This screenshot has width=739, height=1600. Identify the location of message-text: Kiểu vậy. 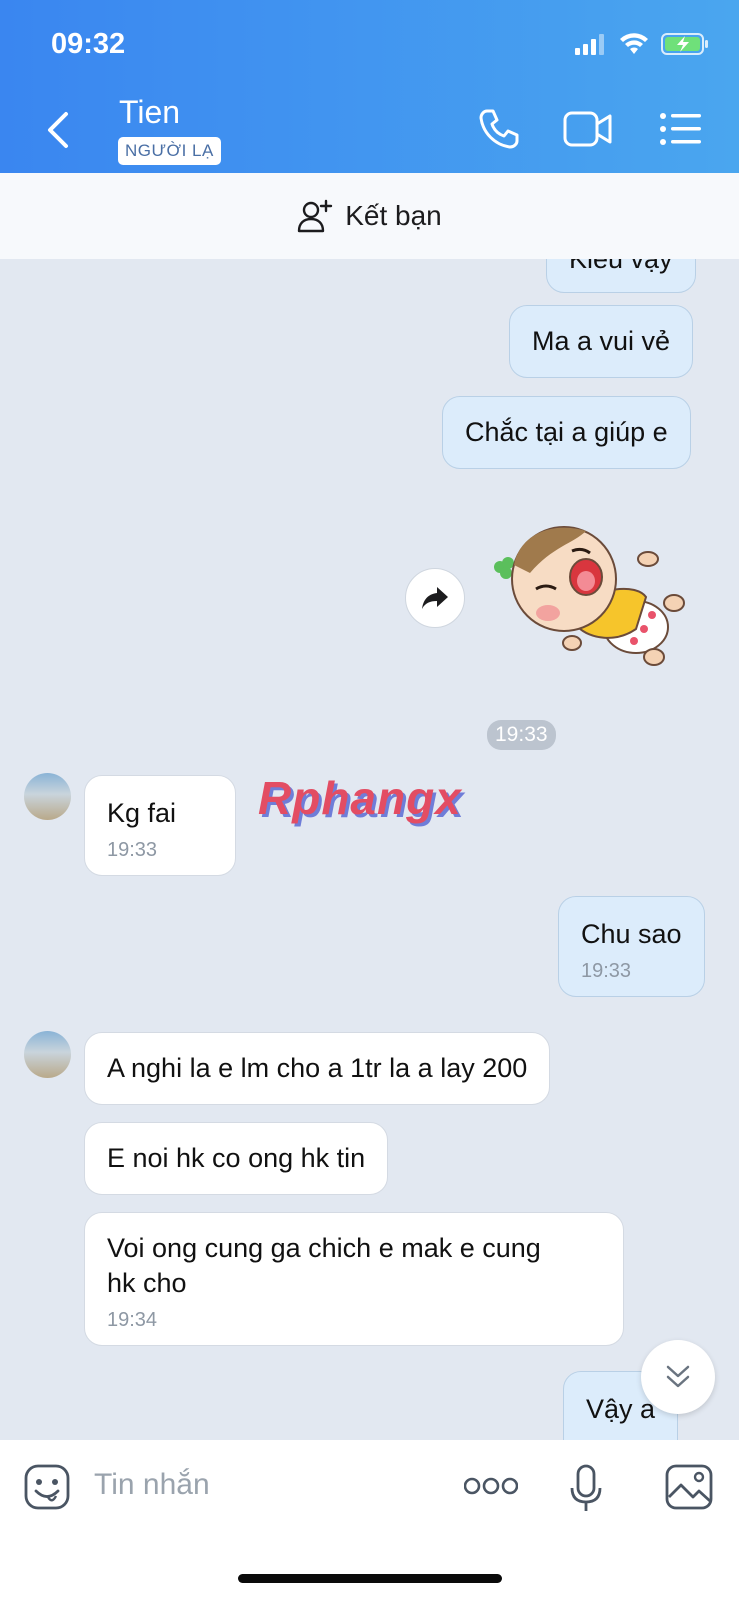
(621, 266).